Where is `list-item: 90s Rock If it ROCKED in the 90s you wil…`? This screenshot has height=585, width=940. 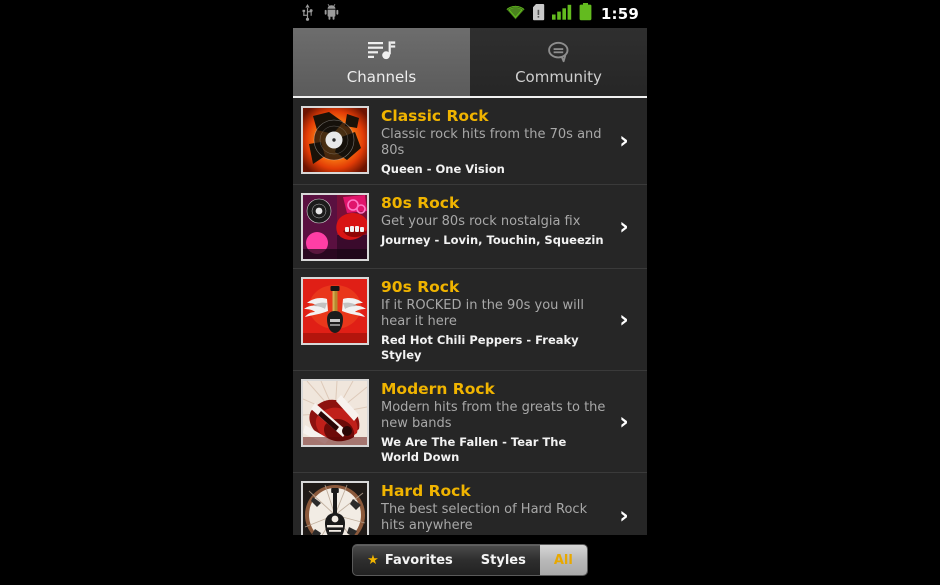
list-item: 90s Rock If it ROCKED in the 90s you wil… is located at coordinates (470, 320).